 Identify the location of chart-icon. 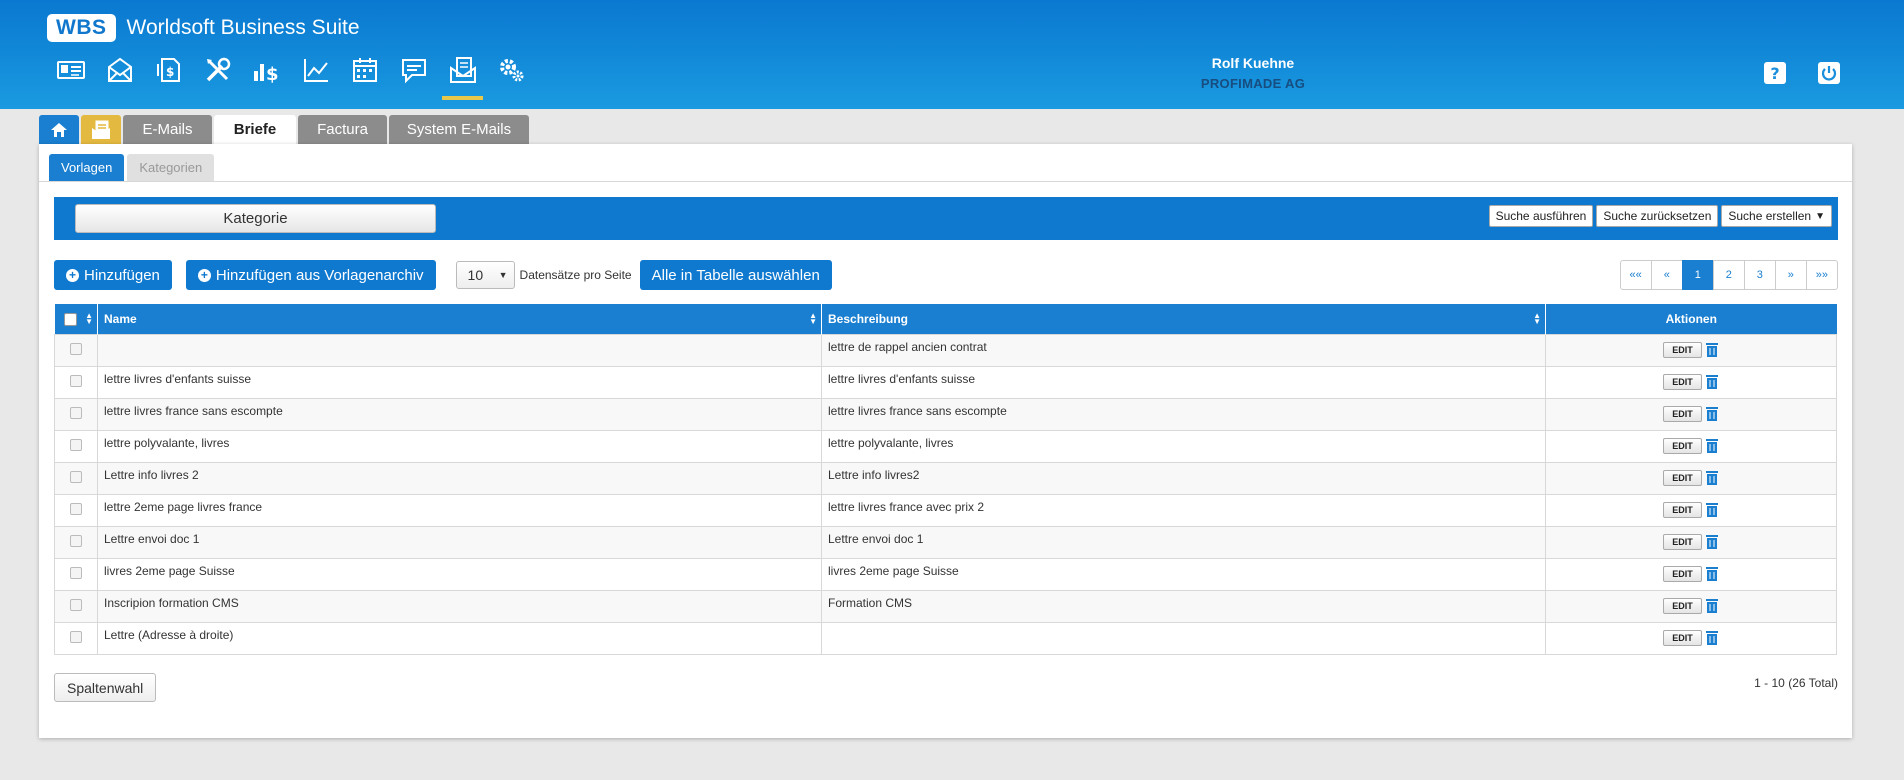
(315, 74).